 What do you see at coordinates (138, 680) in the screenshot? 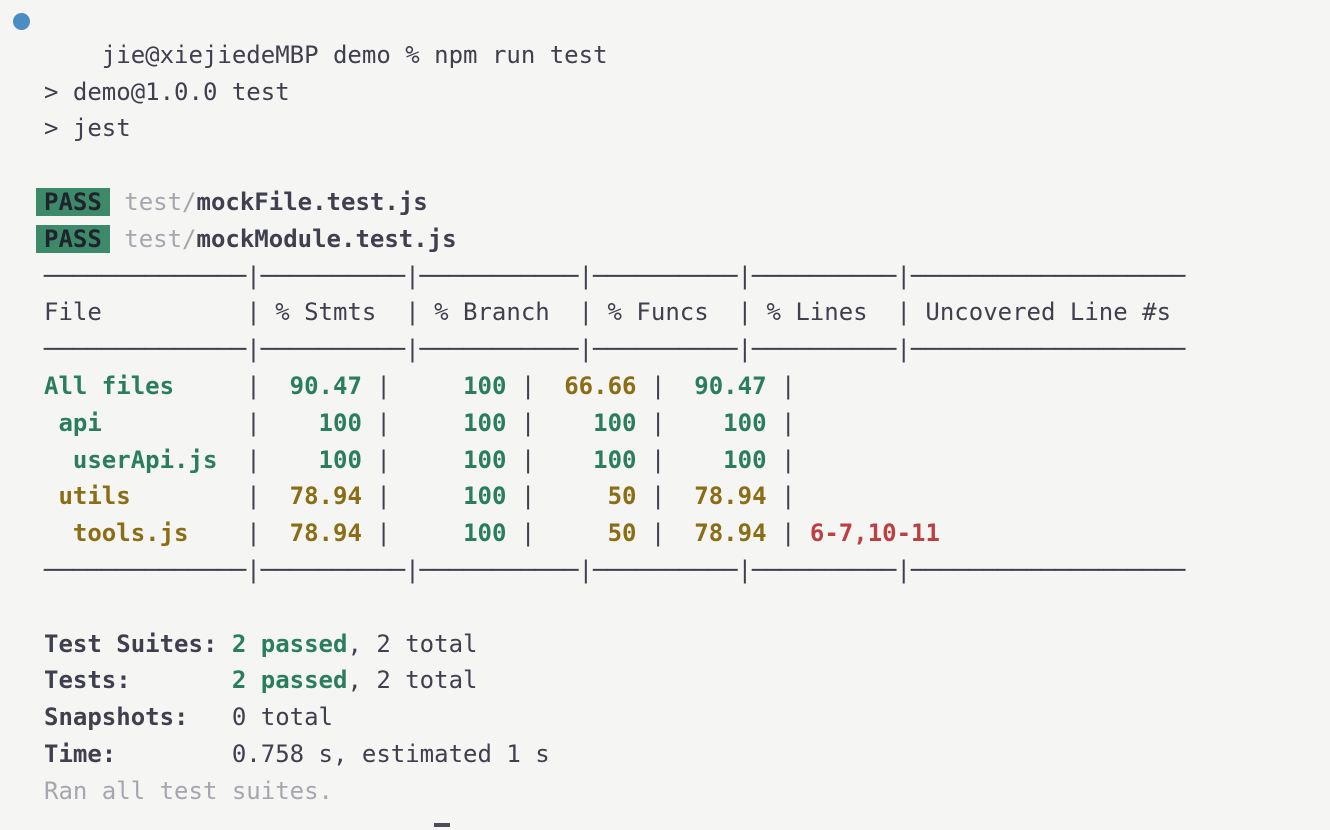
I see `summary-label: Tests:` at bounding box center [138, 680].